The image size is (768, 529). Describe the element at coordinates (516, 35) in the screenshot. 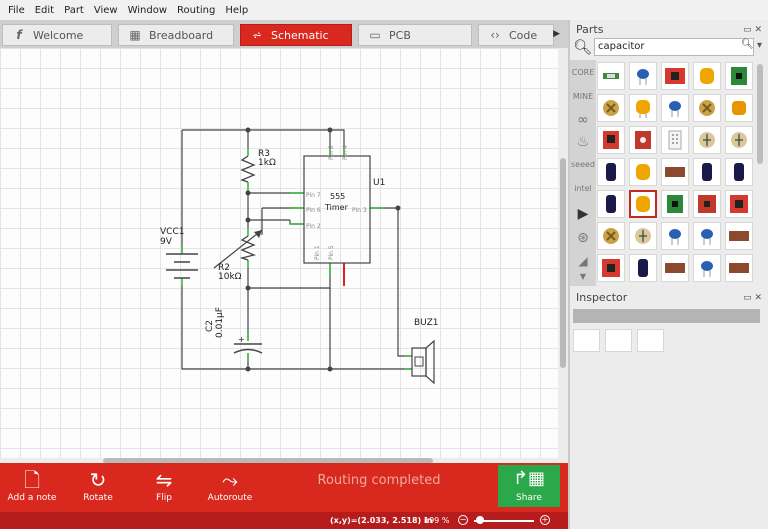

I see `tab-code: ‹› Code` at that location.